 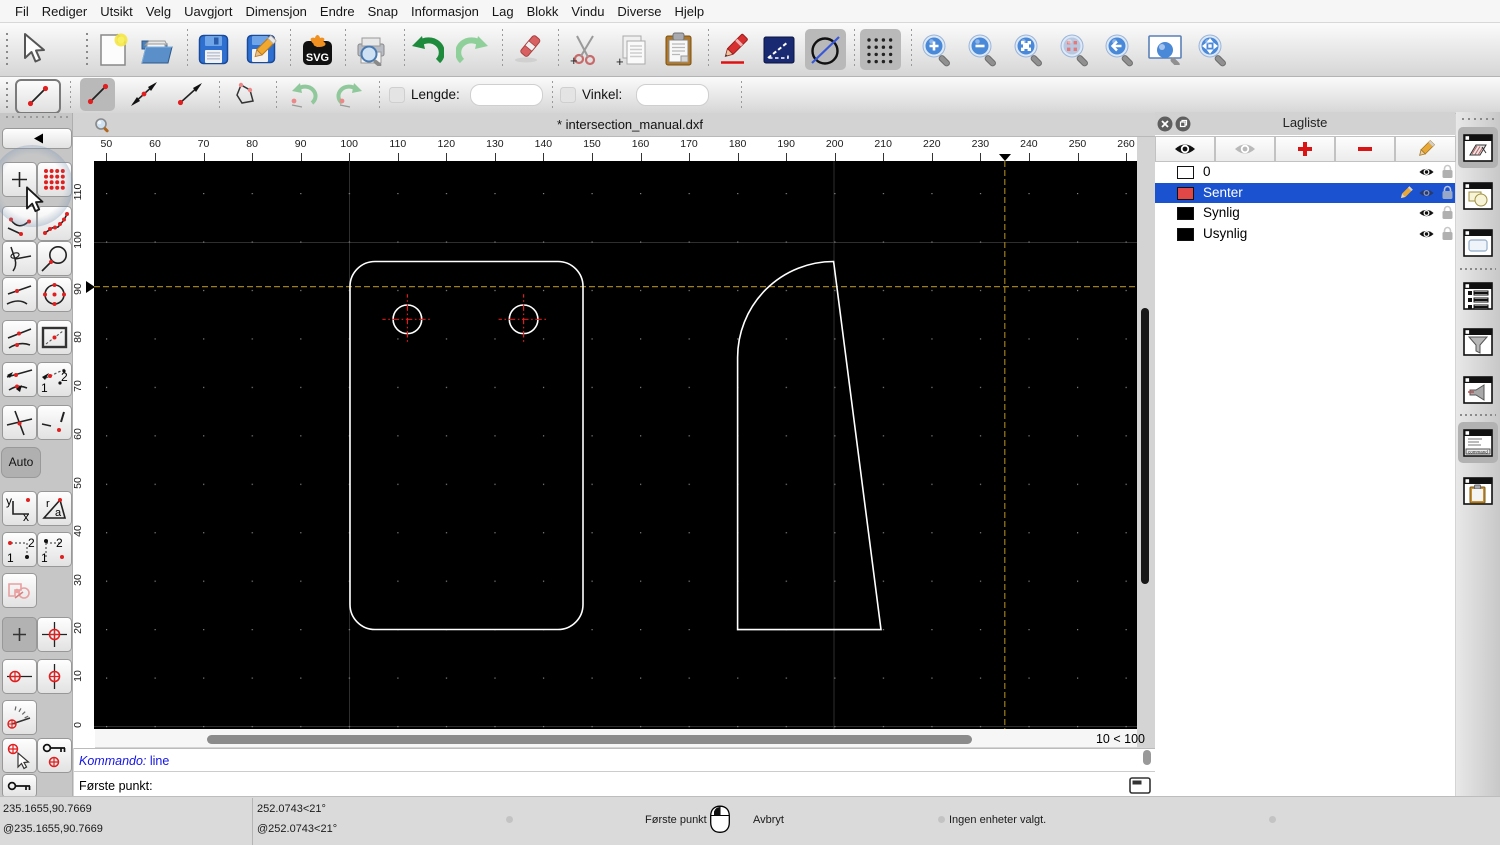 What do you see at coordinates (1478, 452) in the screenshot?
I see `svg-text: command` at bounding box center [1478, 452].